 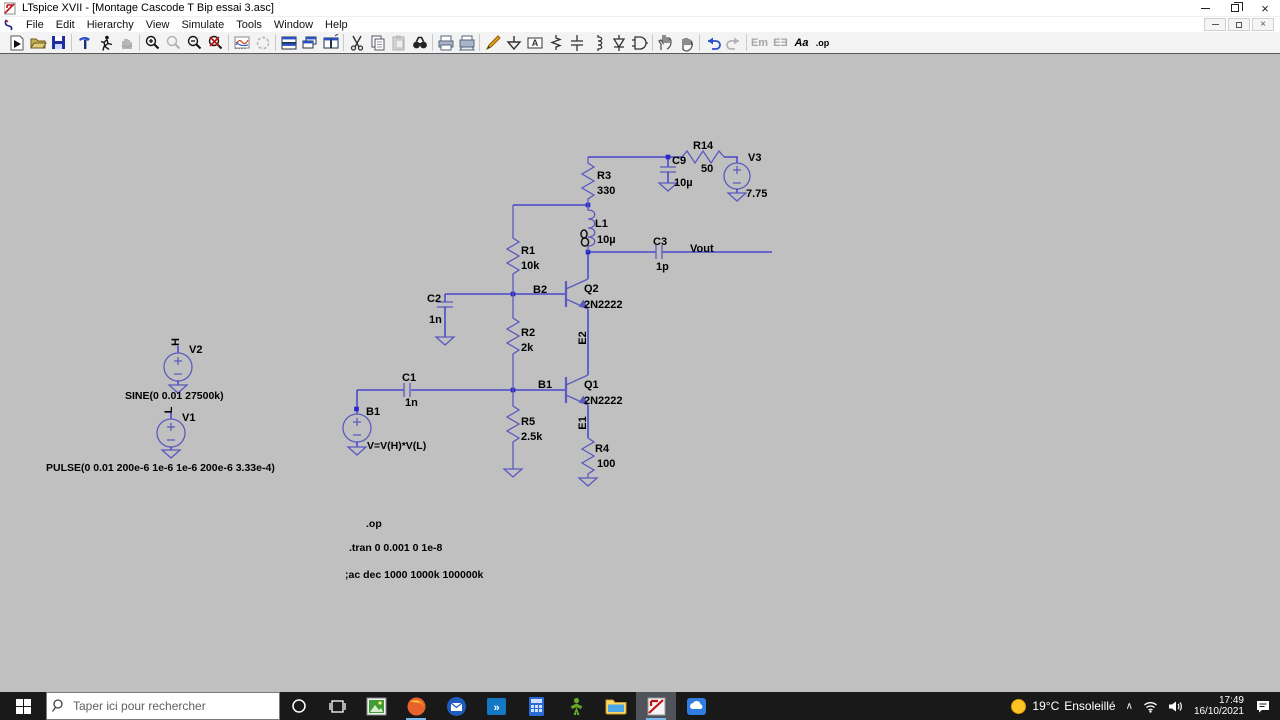 I want to click on net-label-b1: B1, so click(x=545, y=385).